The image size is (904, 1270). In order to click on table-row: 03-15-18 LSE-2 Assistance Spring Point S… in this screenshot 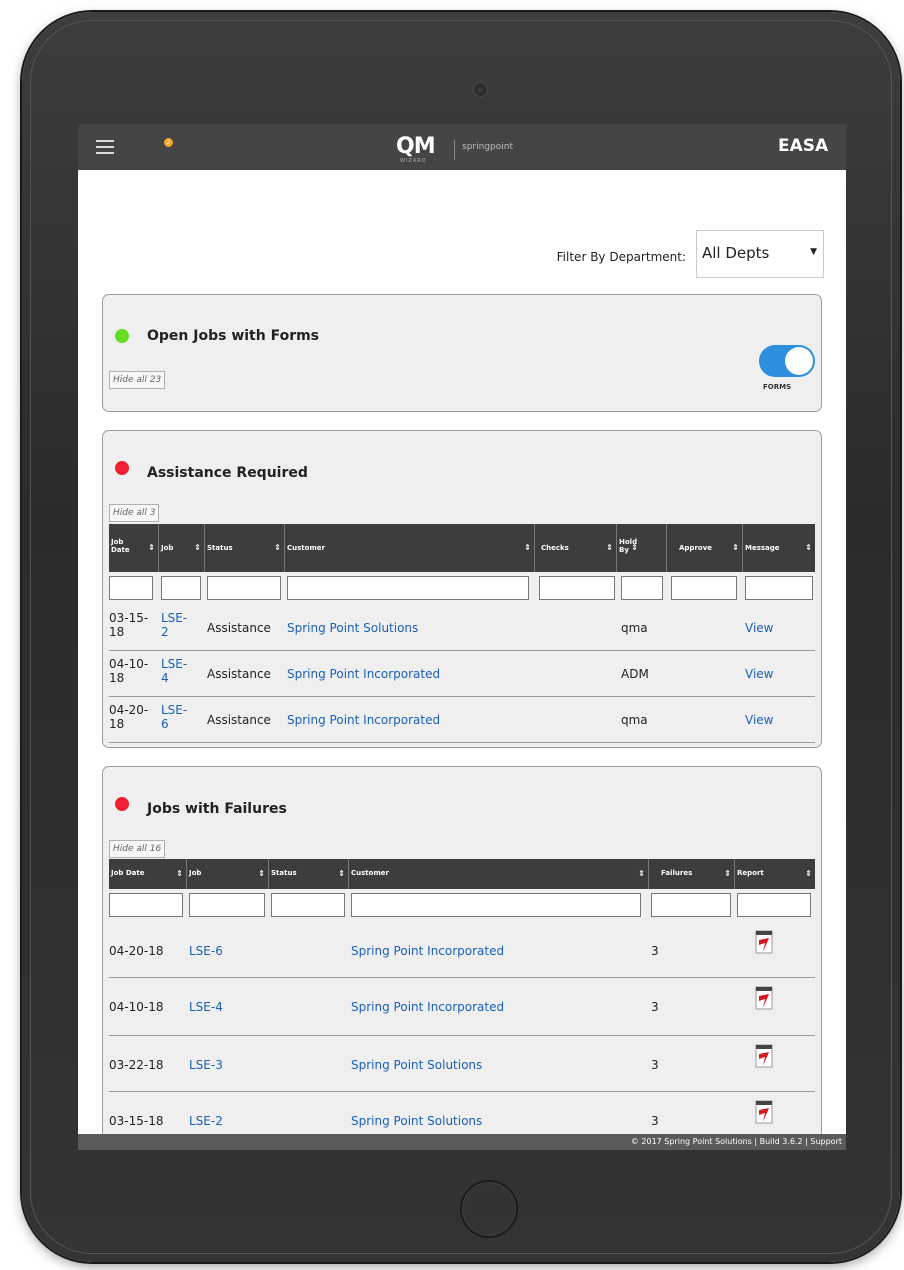, I will do `click(462, 628)`.